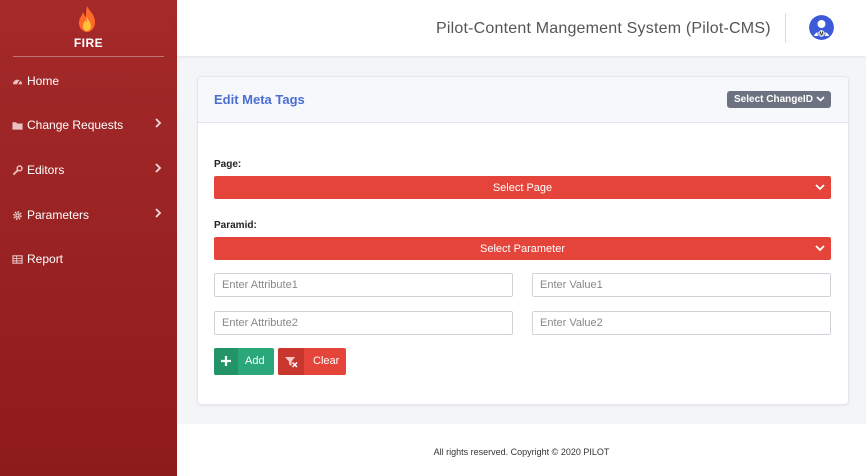  What do you see at coordinates (45, 259) in the screenshot?
I see `sidebar-item-label: Report` at bounding box center [45, 259].